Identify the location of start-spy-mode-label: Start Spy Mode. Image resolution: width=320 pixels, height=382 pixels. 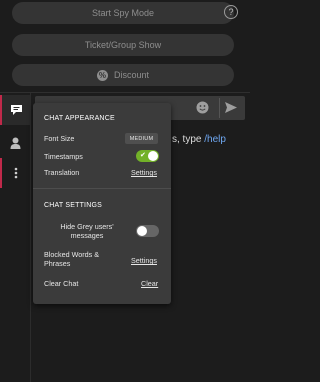
(123, 13).